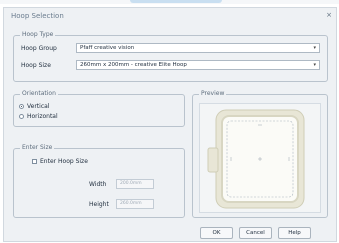 Image resolution: width=339 pixels, height=243 pixels. I want to click on title-bar: Hoop Selection ×, so click(170, 16).